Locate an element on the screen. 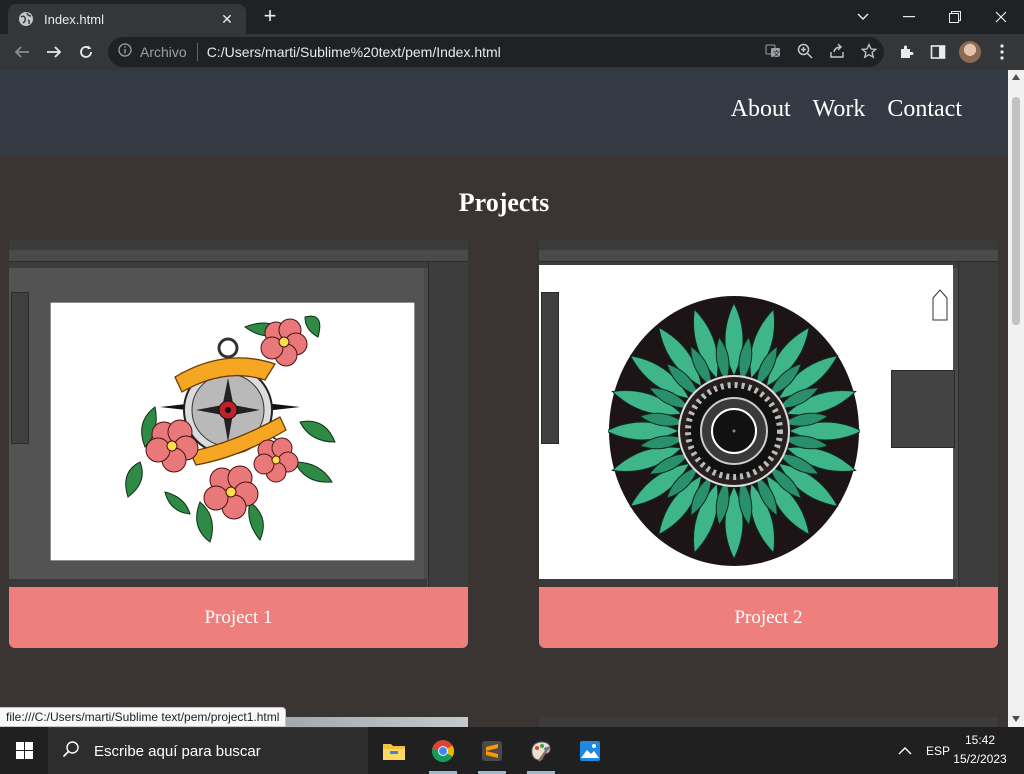 The image size is (1024, 774). project-1-caption: Project 1 is located at coordinates (238, 617).